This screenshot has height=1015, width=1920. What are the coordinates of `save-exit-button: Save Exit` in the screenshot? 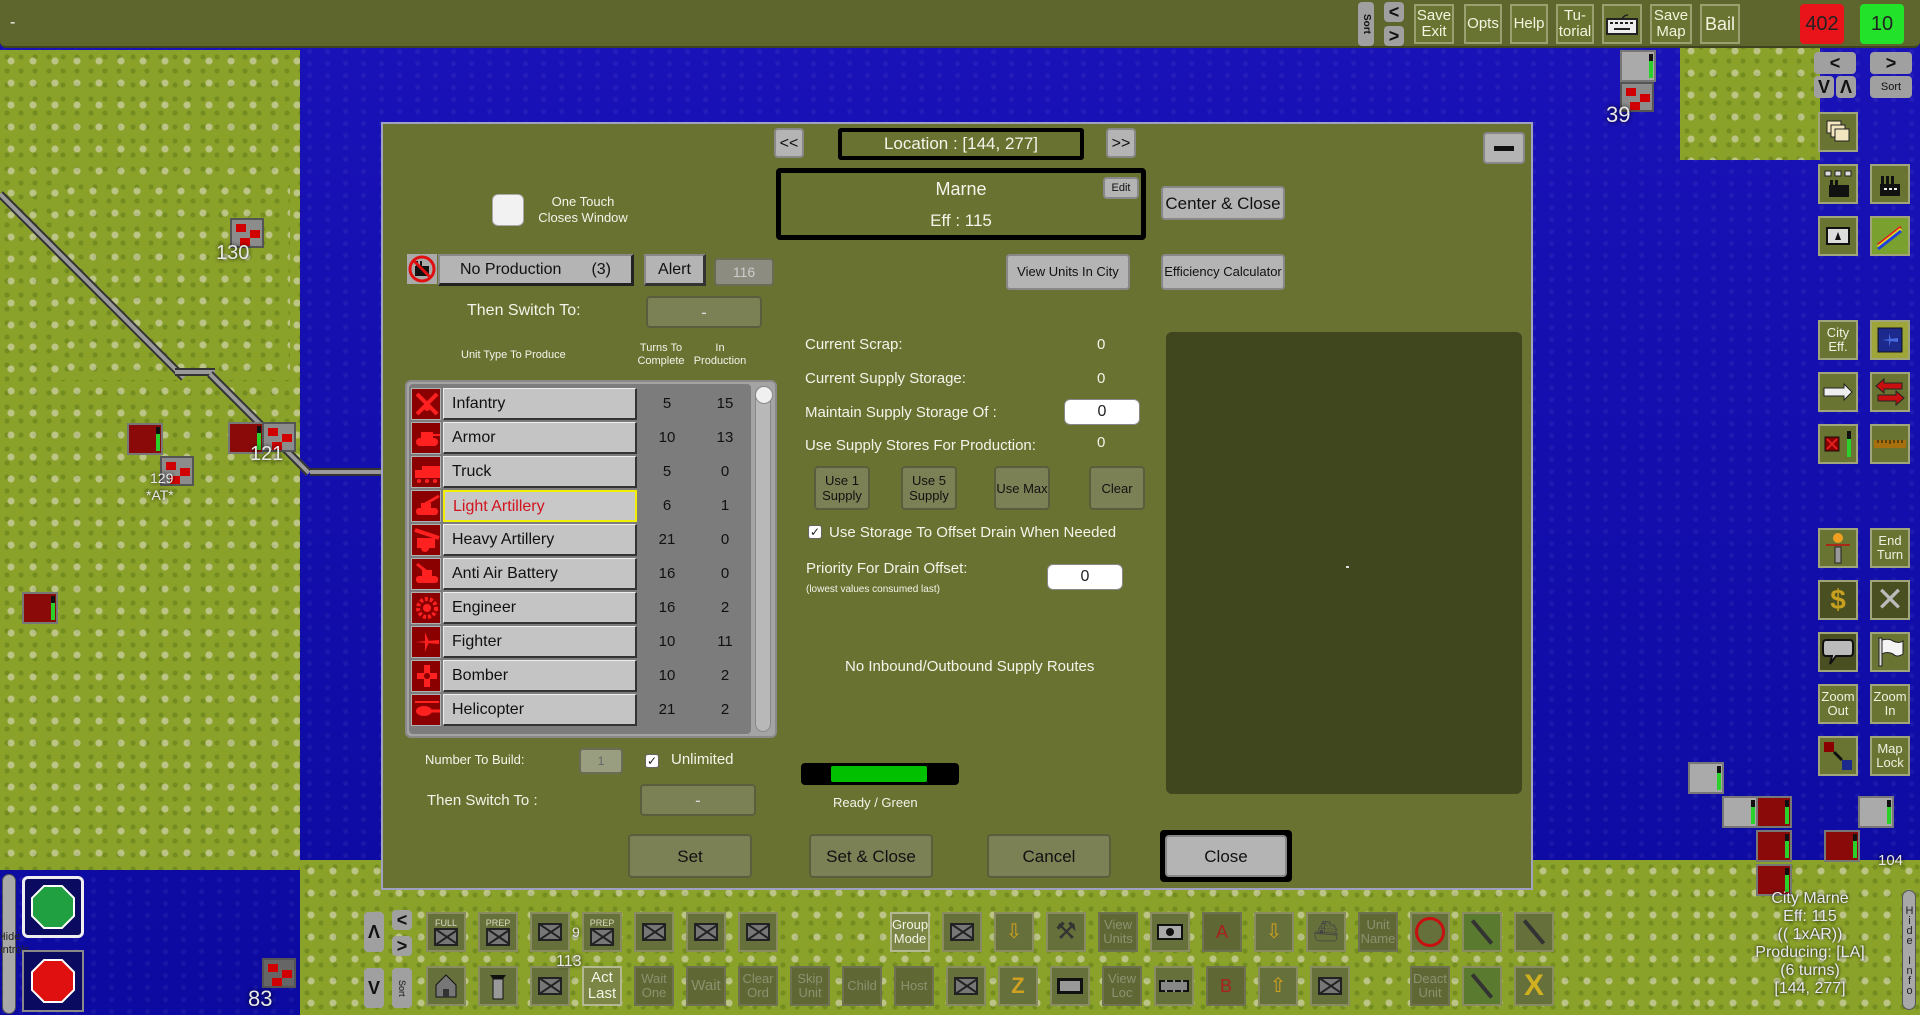 It's located at (1434, 24).